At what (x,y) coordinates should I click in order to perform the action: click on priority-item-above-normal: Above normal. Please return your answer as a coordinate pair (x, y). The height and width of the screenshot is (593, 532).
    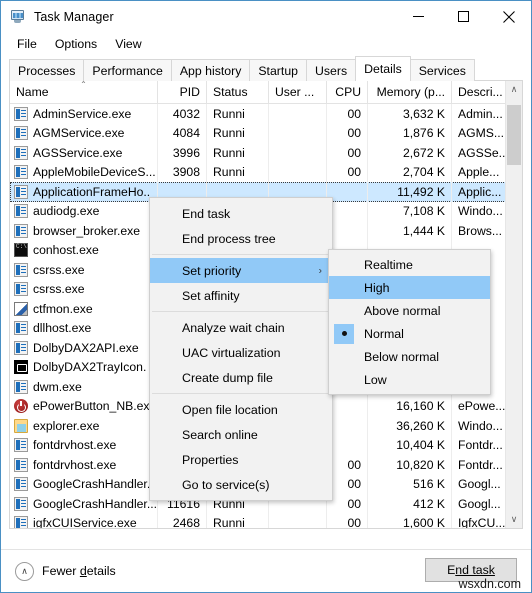
    Looking at the image, I should click on (409, 310).